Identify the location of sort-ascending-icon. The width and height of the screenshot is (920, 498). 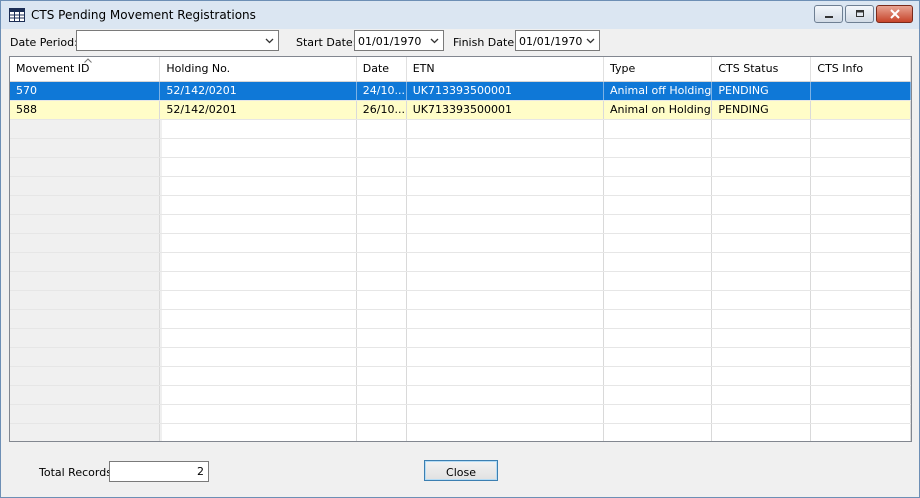
(88, 60).